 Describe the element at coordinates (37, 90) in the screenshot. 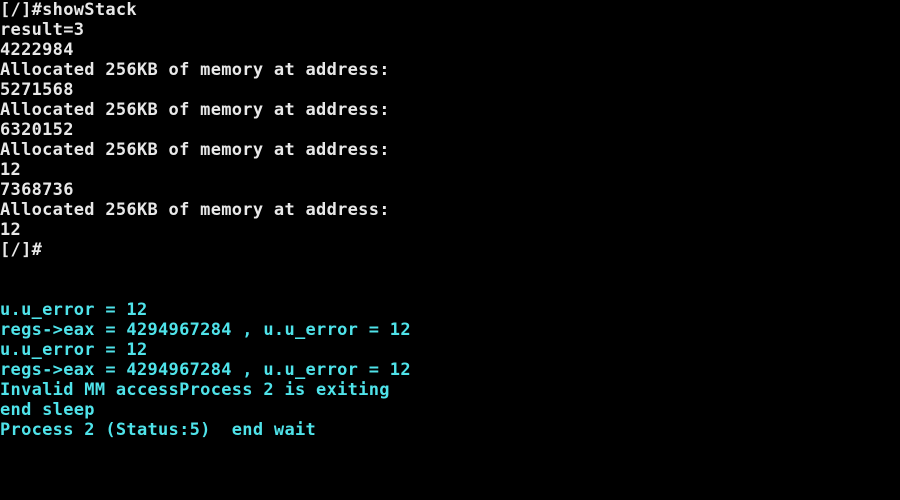

I see `shell-output-line: 5271568` at that location.